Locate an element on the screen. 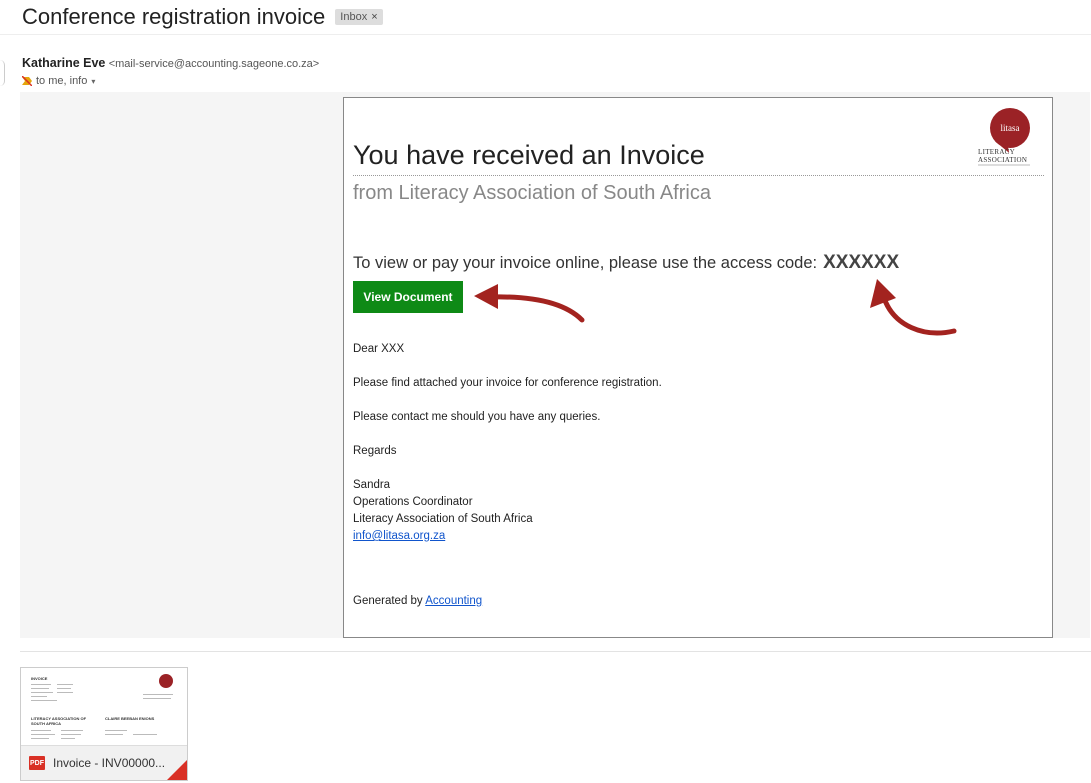 The width and height of the screenshot is (1091, 783). email-subject: Conference registration invoice is located at coordinates (174, 16).